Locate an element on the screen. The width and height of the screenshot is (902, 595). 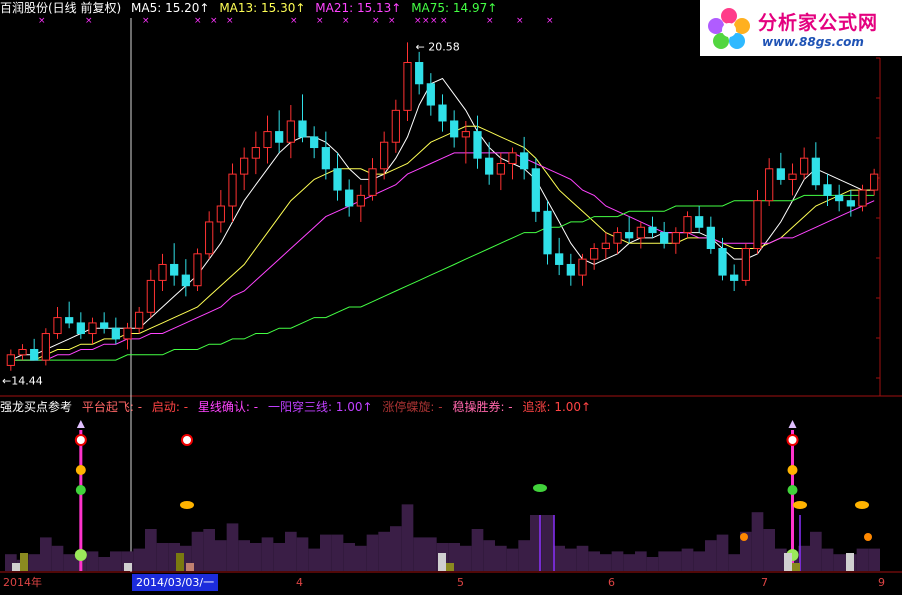
signal-apple-icon is located at coordinates (80, 555).